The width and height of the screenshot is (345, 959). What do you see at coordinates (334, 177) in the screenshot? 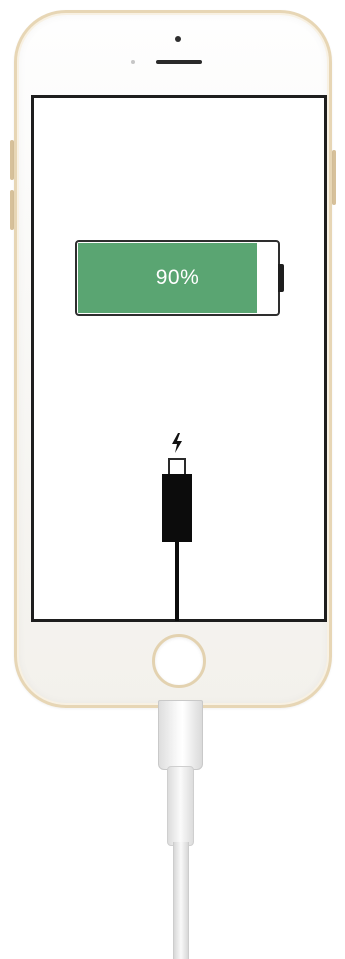
I see `power-button` at bounding box center [334, 177].